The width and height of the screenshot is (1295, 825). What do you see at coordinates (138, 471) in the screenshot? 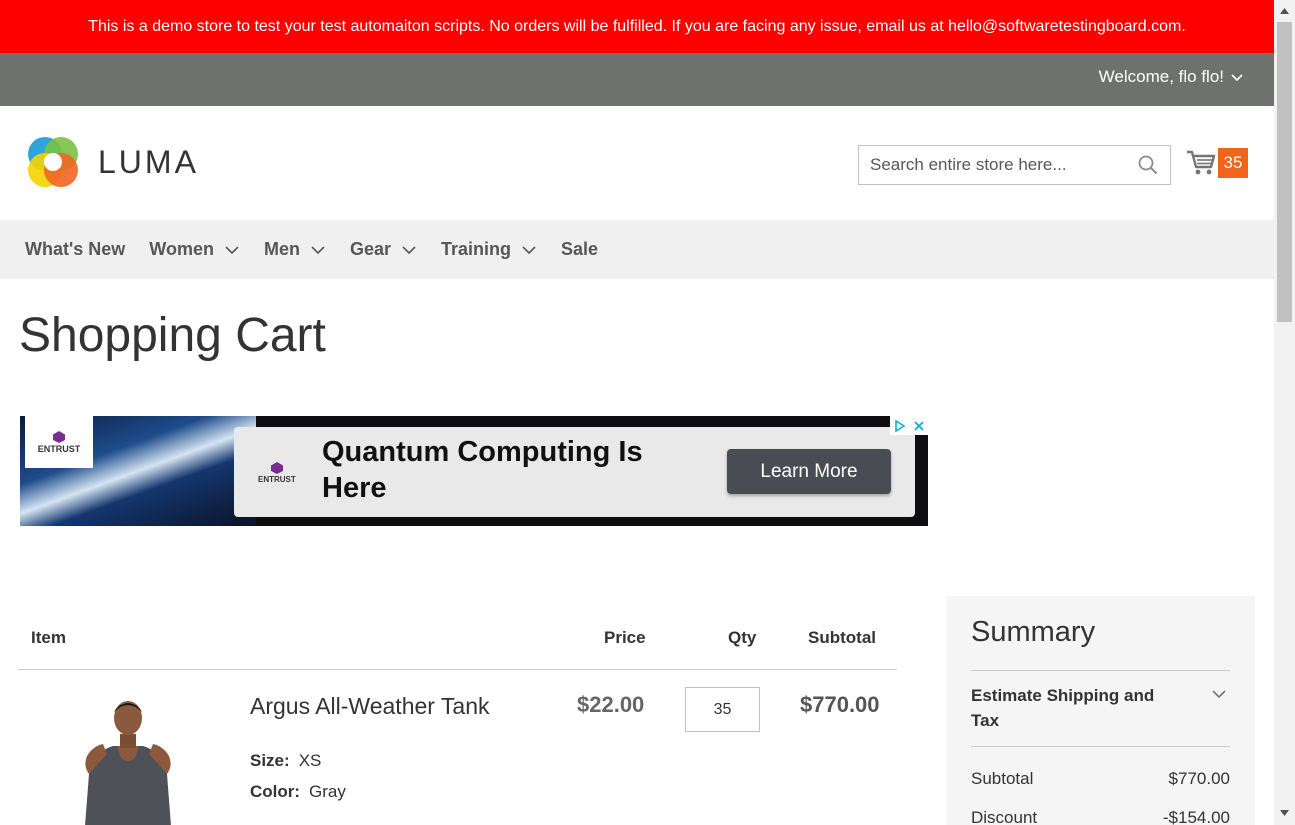
I see `ad-image: ENTRUST` at bounding box center [138, 471].